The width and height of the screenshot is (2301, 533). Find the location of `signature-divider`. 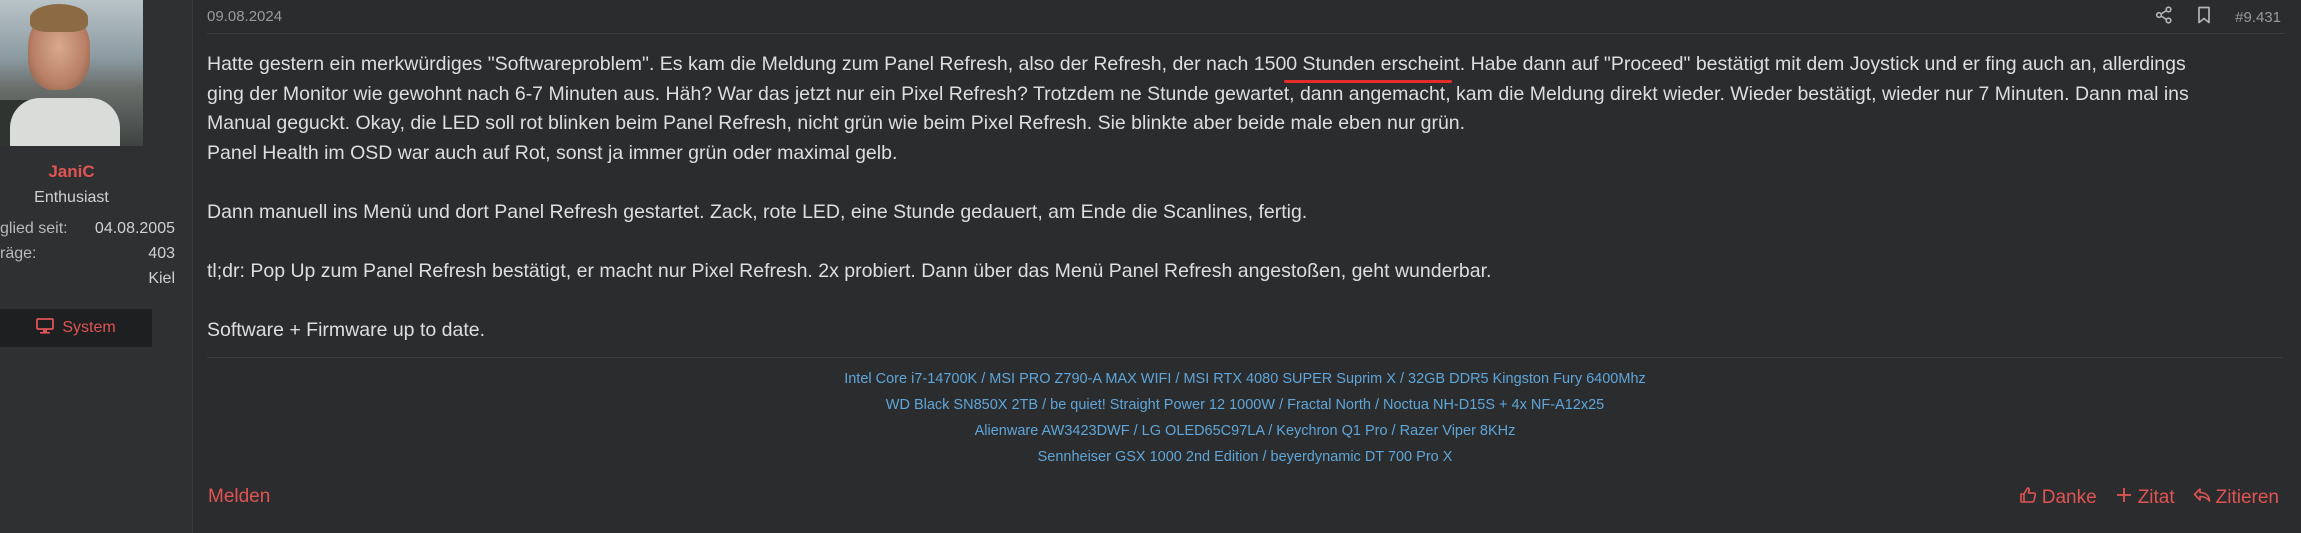

signature-divider is located at coordinates (1245, 357).